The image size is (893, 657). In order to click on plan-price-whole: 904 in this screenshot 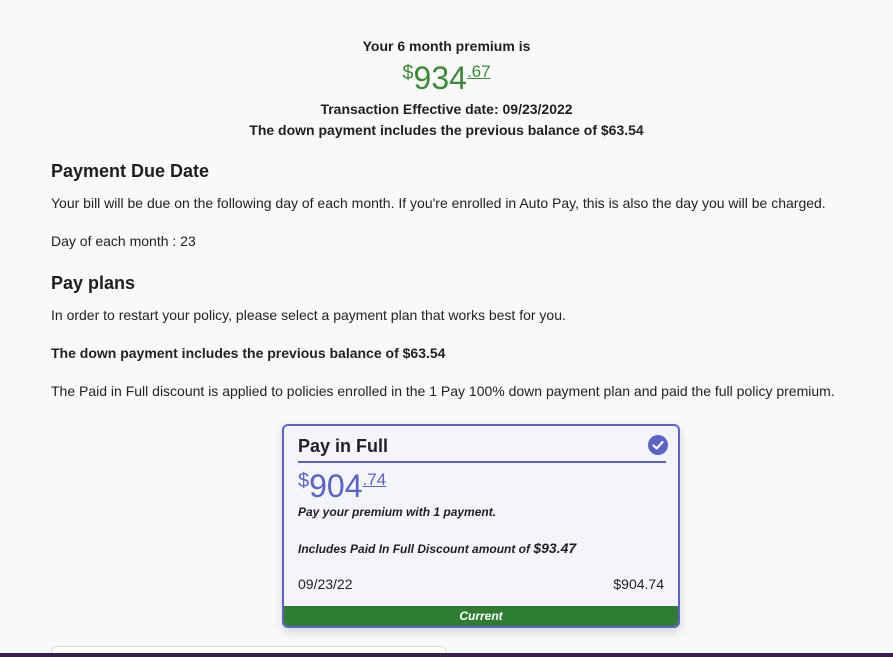, I will do `click(336, 486)`.